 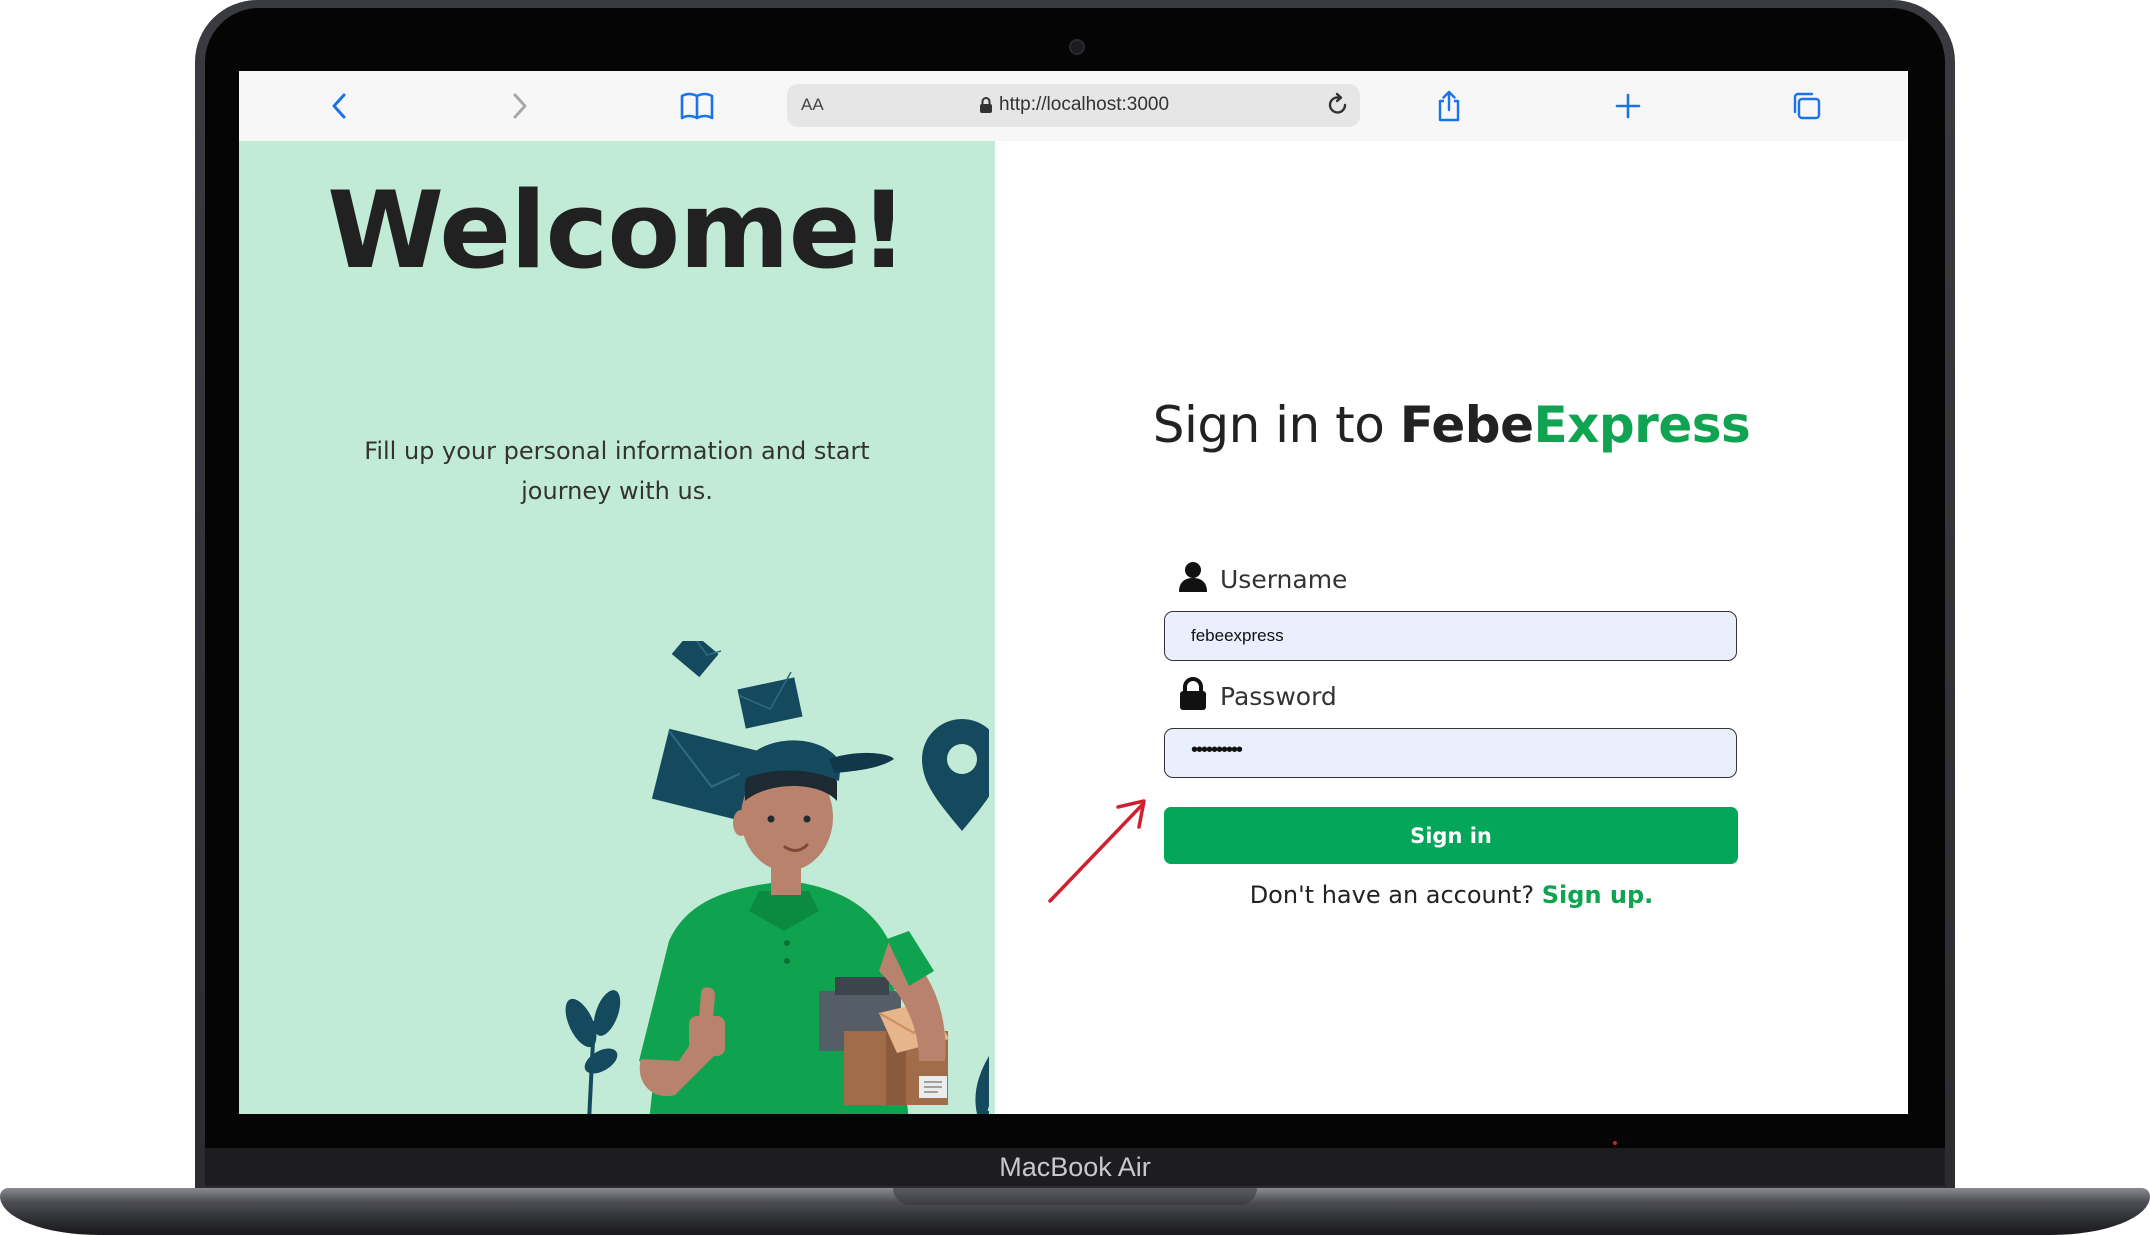 I want to click on signup-link: Sign up., so click(x=1598, y=895).